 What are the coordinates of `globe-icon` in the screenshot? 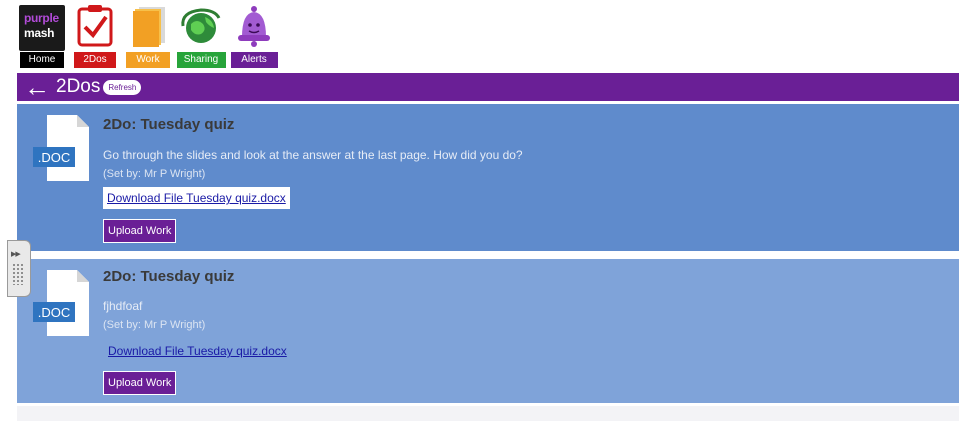 It's located at (201, 26).